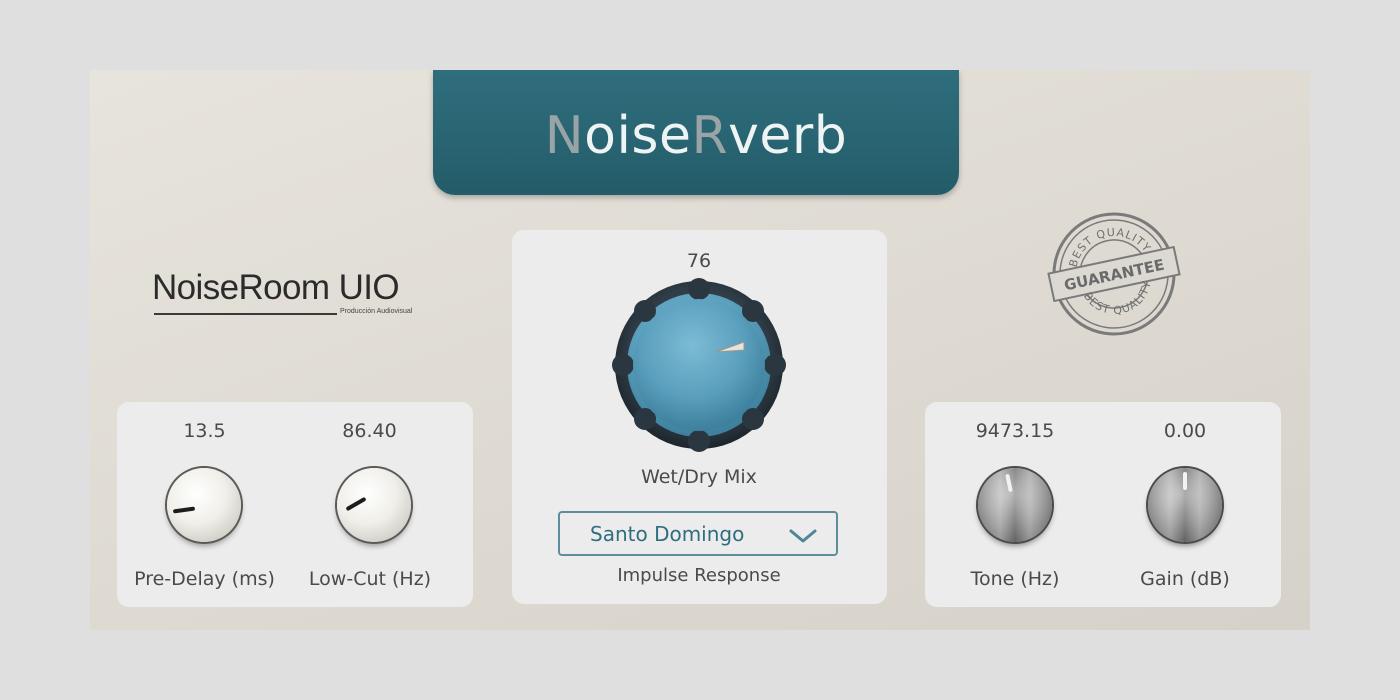 The height and width of the screenshot is (700, 1400). I want to click on tone-value: 9473.15, so click(1015, 431).